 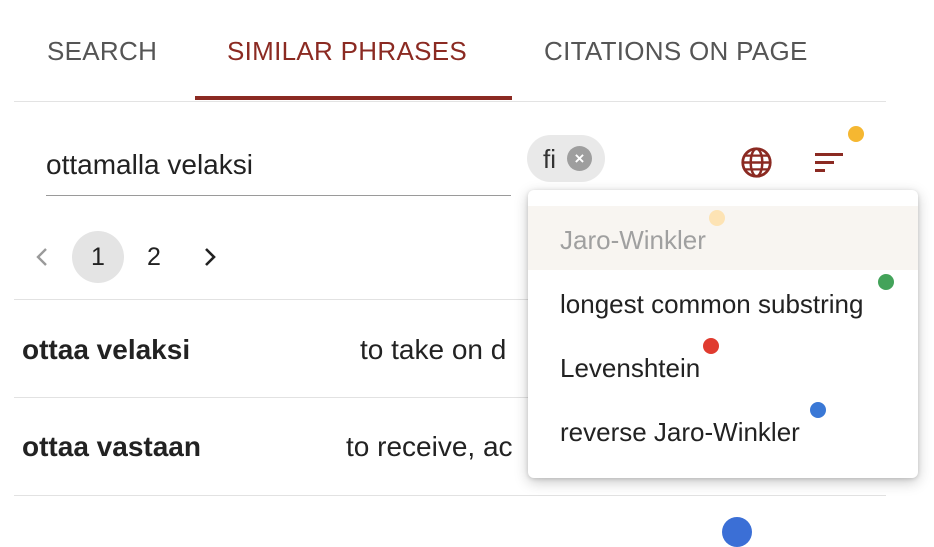 What do you see at coordinates (353, 98) in the screenshot?
I see `active-tab-indicator` at bounding box center [353, 98].